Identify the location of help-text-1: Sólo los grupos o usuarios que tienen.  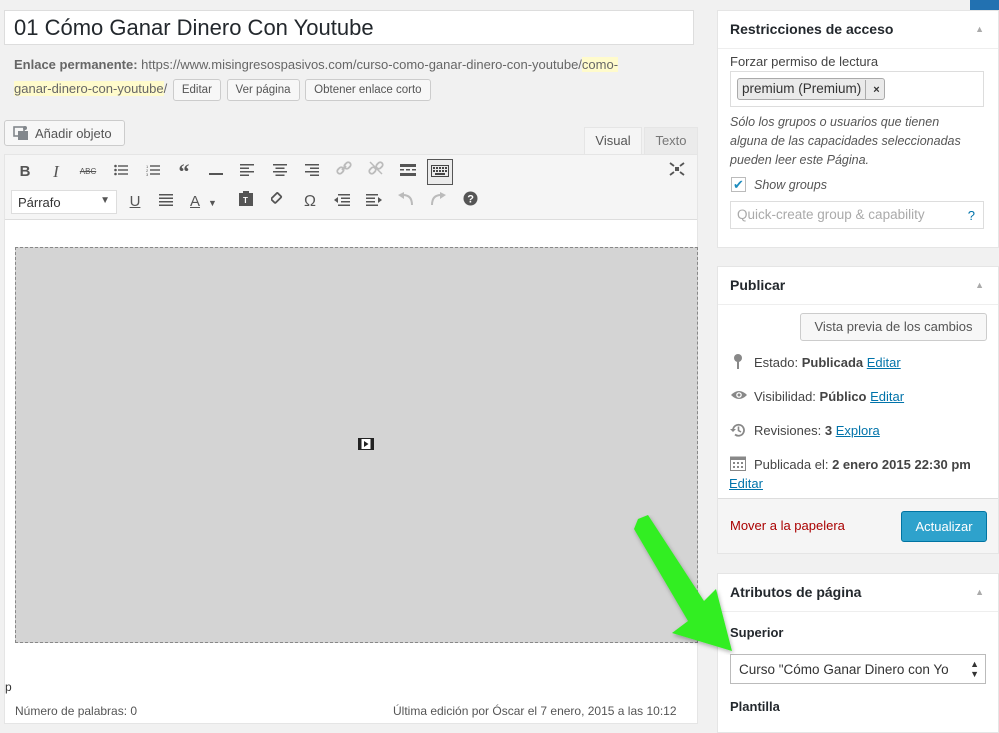
(835, 122).